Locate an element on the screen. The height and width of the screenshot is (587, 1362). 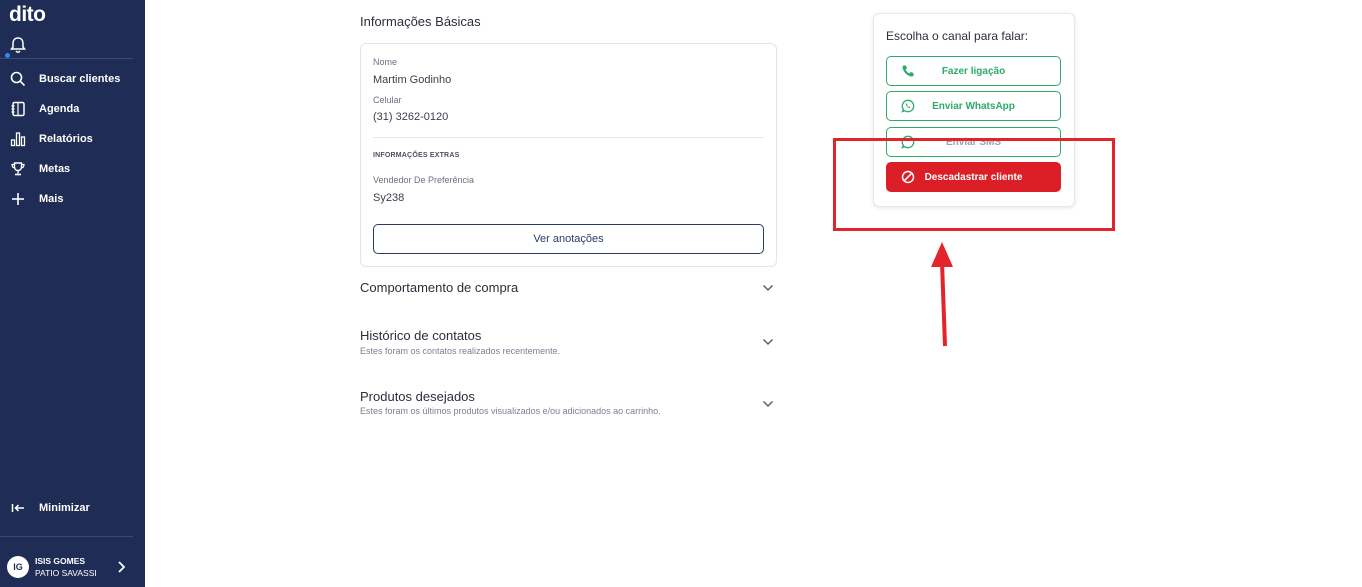
sidebar-item-label: Relatórios is located at coordinates (66, 139).